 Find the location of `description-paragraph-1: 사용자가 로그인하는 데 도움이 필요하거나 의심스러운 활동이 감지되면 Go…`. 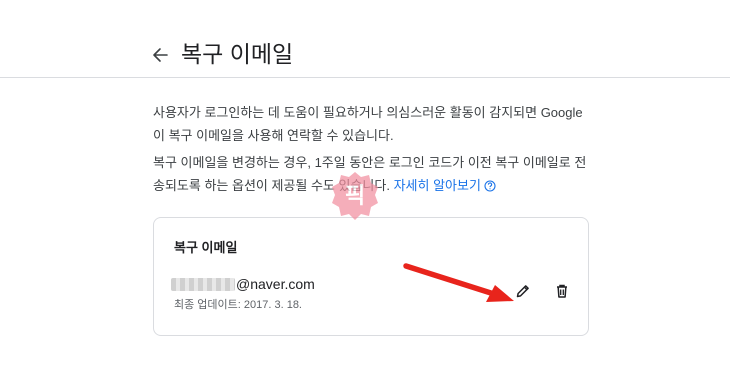

description-paragraph-1: 사용자가 로그인하는 데 도움이 필요하거나 의심스러운 활동이 감지되면 Go… is located at coordinates (368, 124).